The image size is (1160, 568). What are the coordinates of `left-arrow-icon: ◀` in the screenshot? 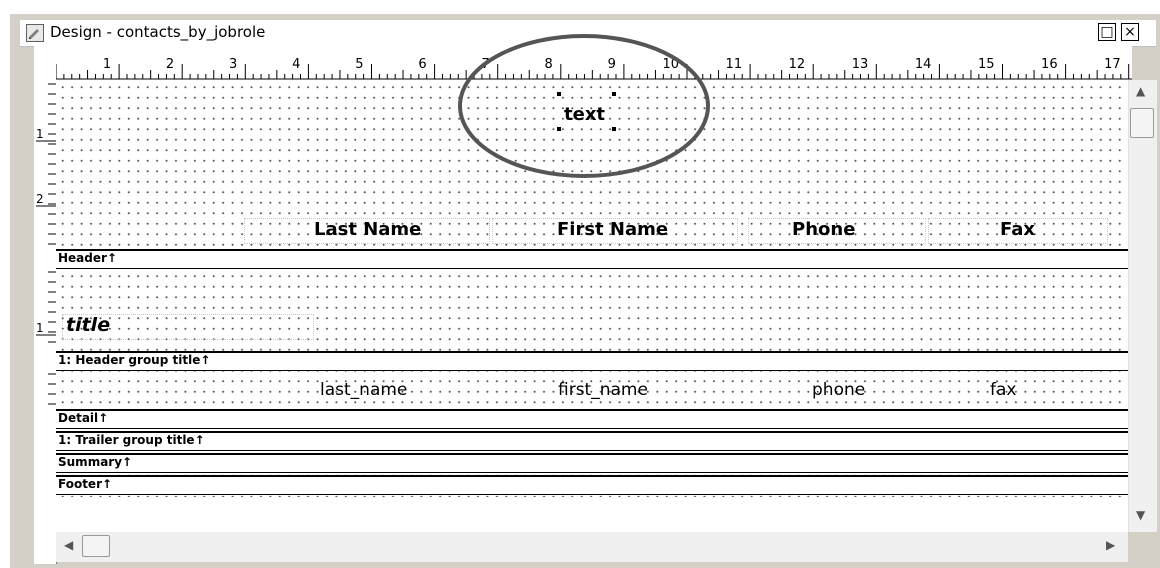 It's located at (68, 545).